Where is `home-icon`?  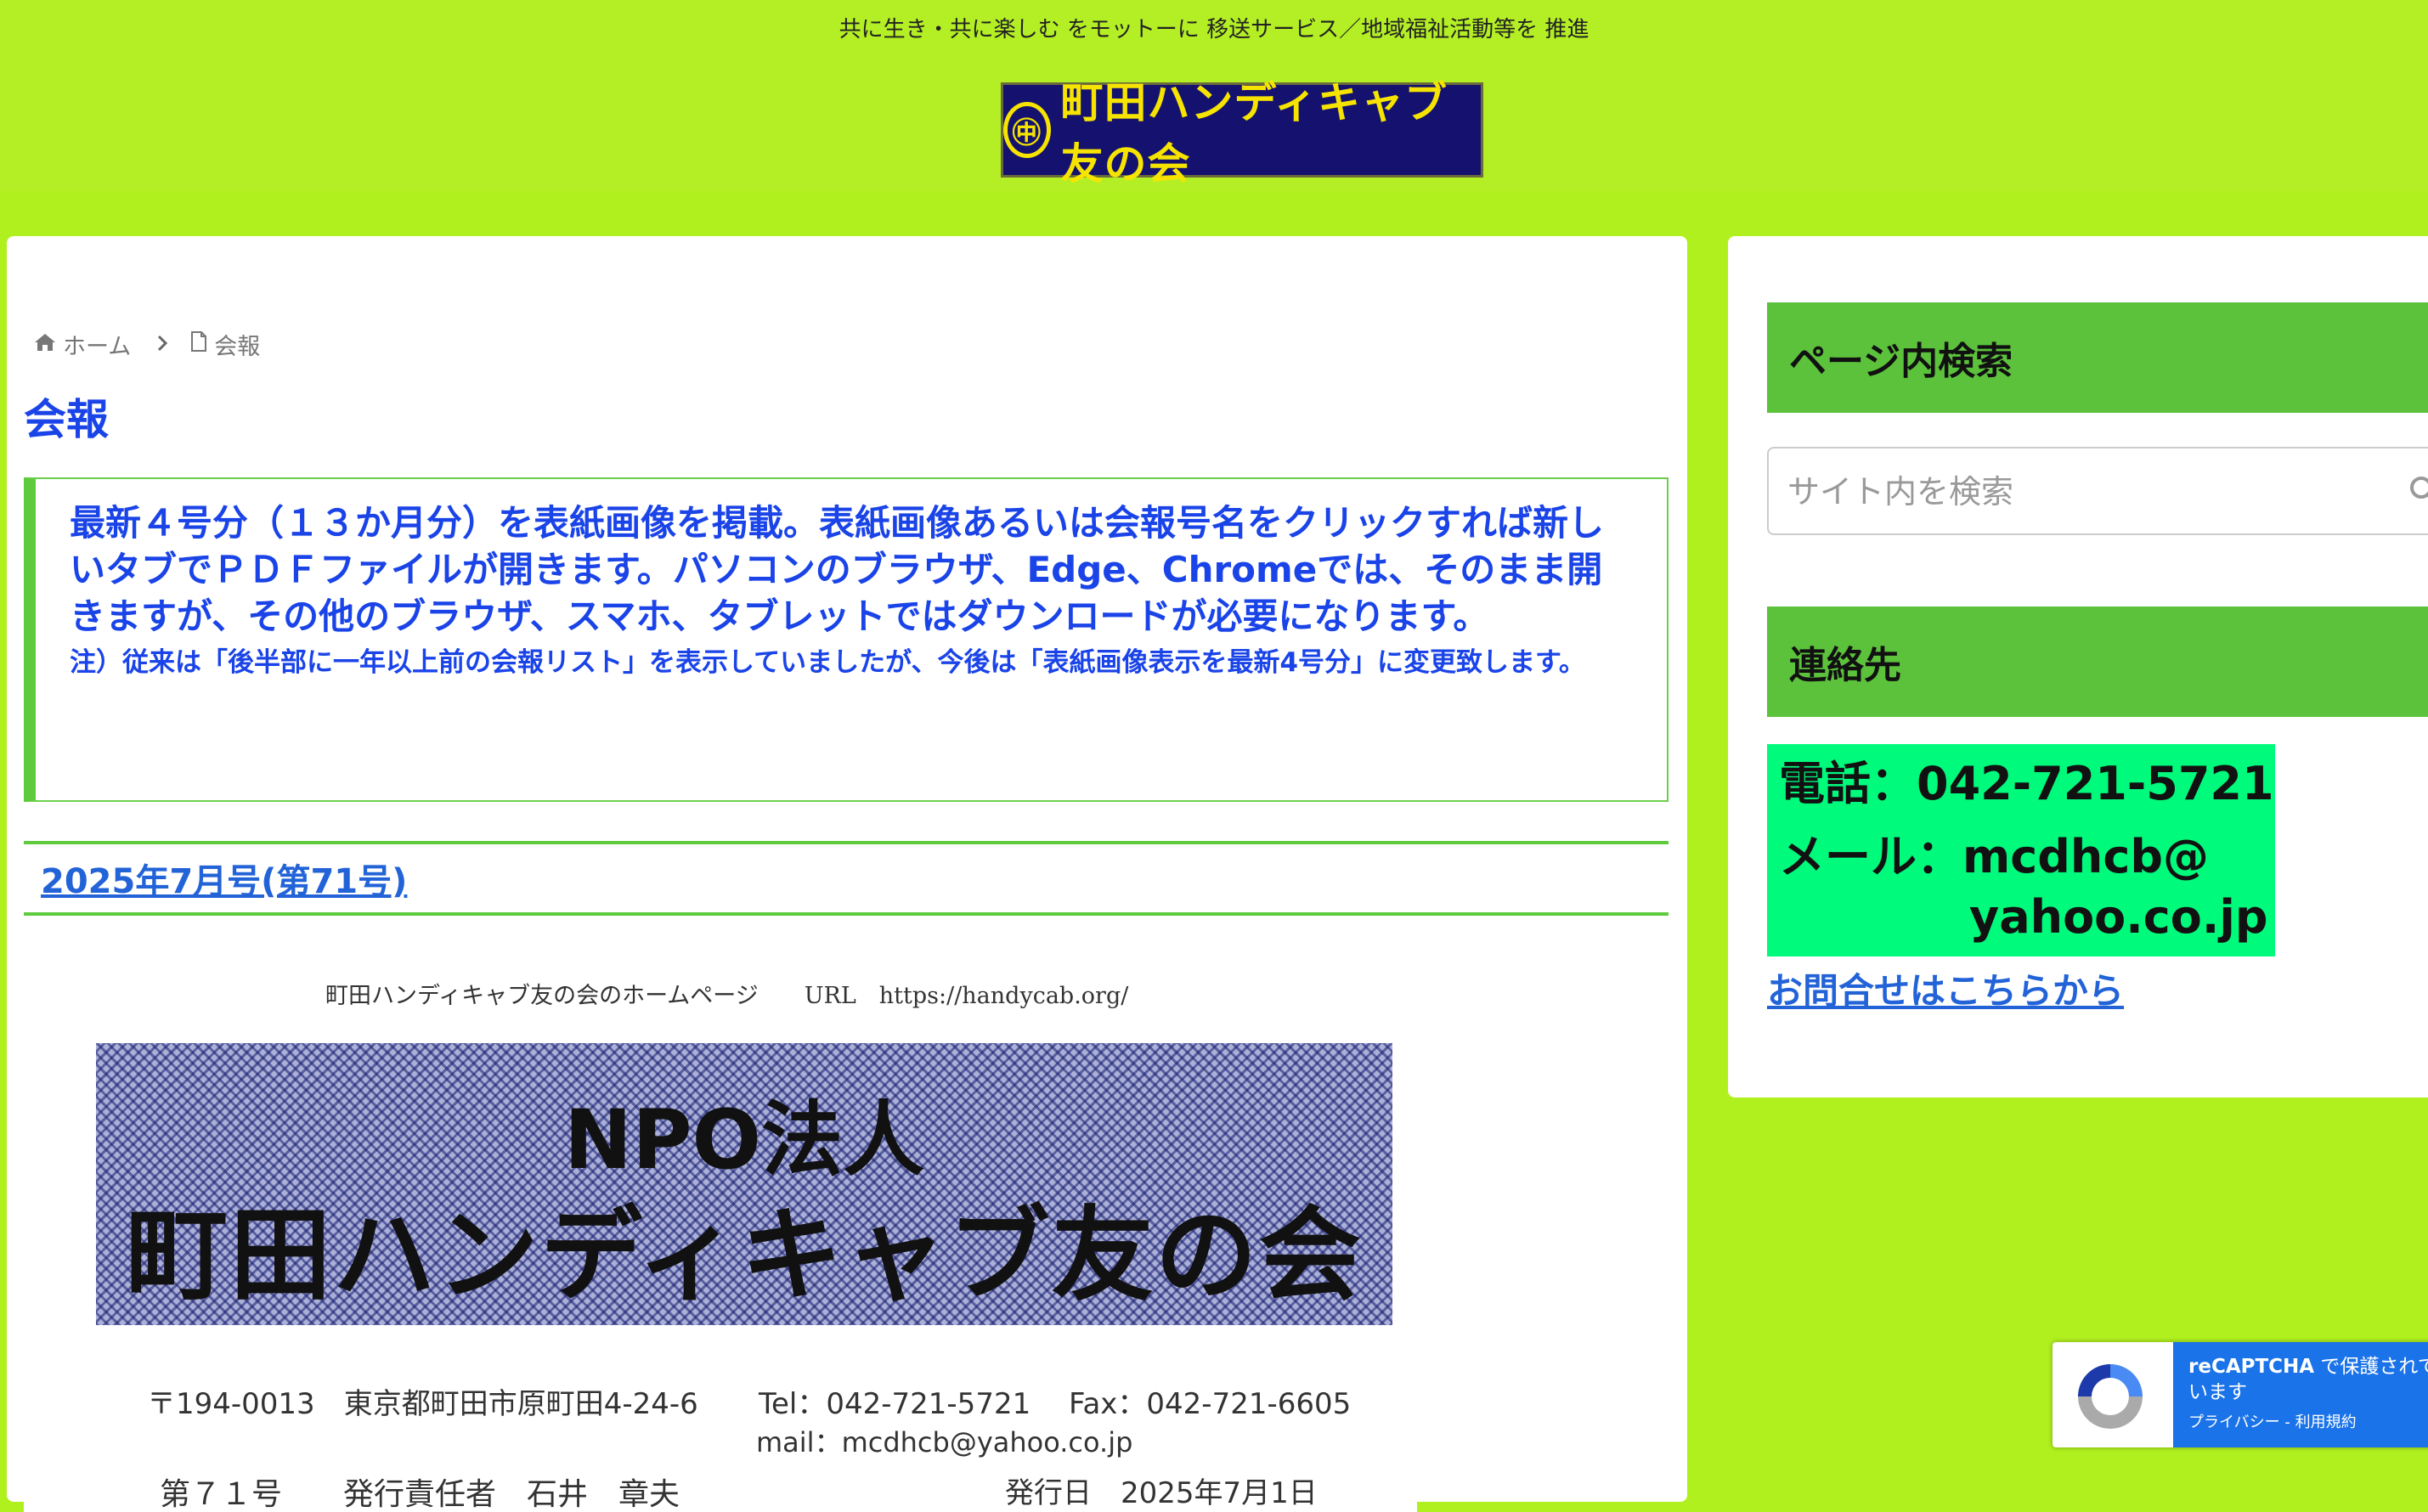 home-icon is located at coordinates (45, 345).